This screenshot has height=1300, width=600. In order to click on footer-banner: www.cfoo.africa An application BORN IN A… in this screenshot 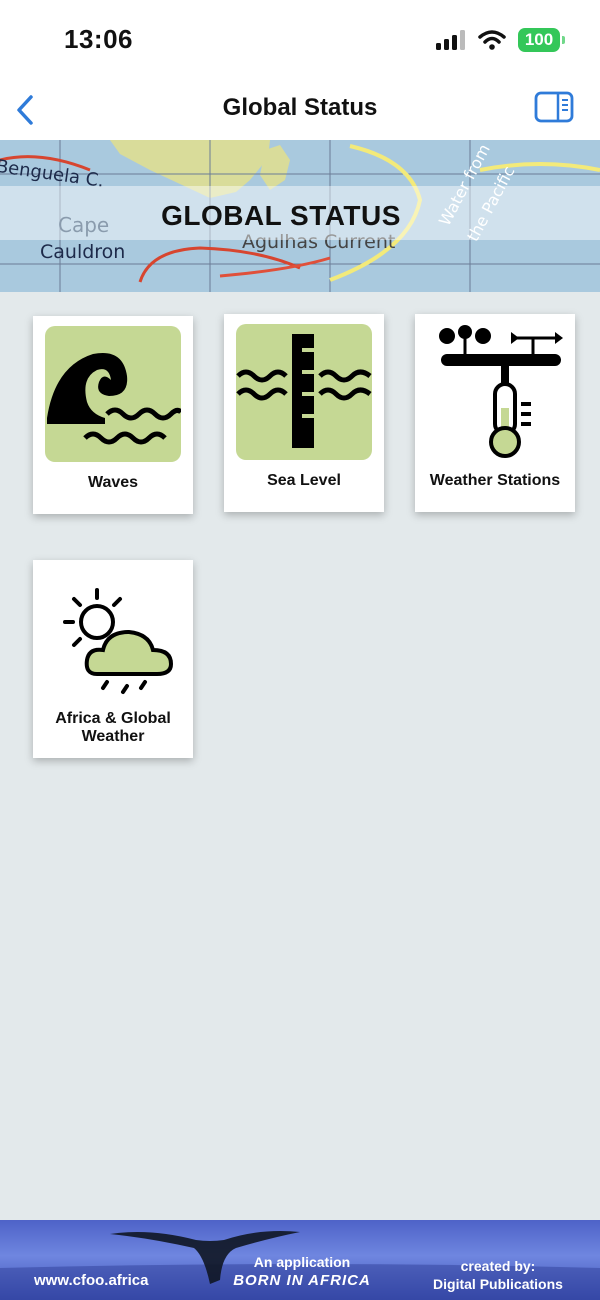, I will do `click(300, 1260)`.